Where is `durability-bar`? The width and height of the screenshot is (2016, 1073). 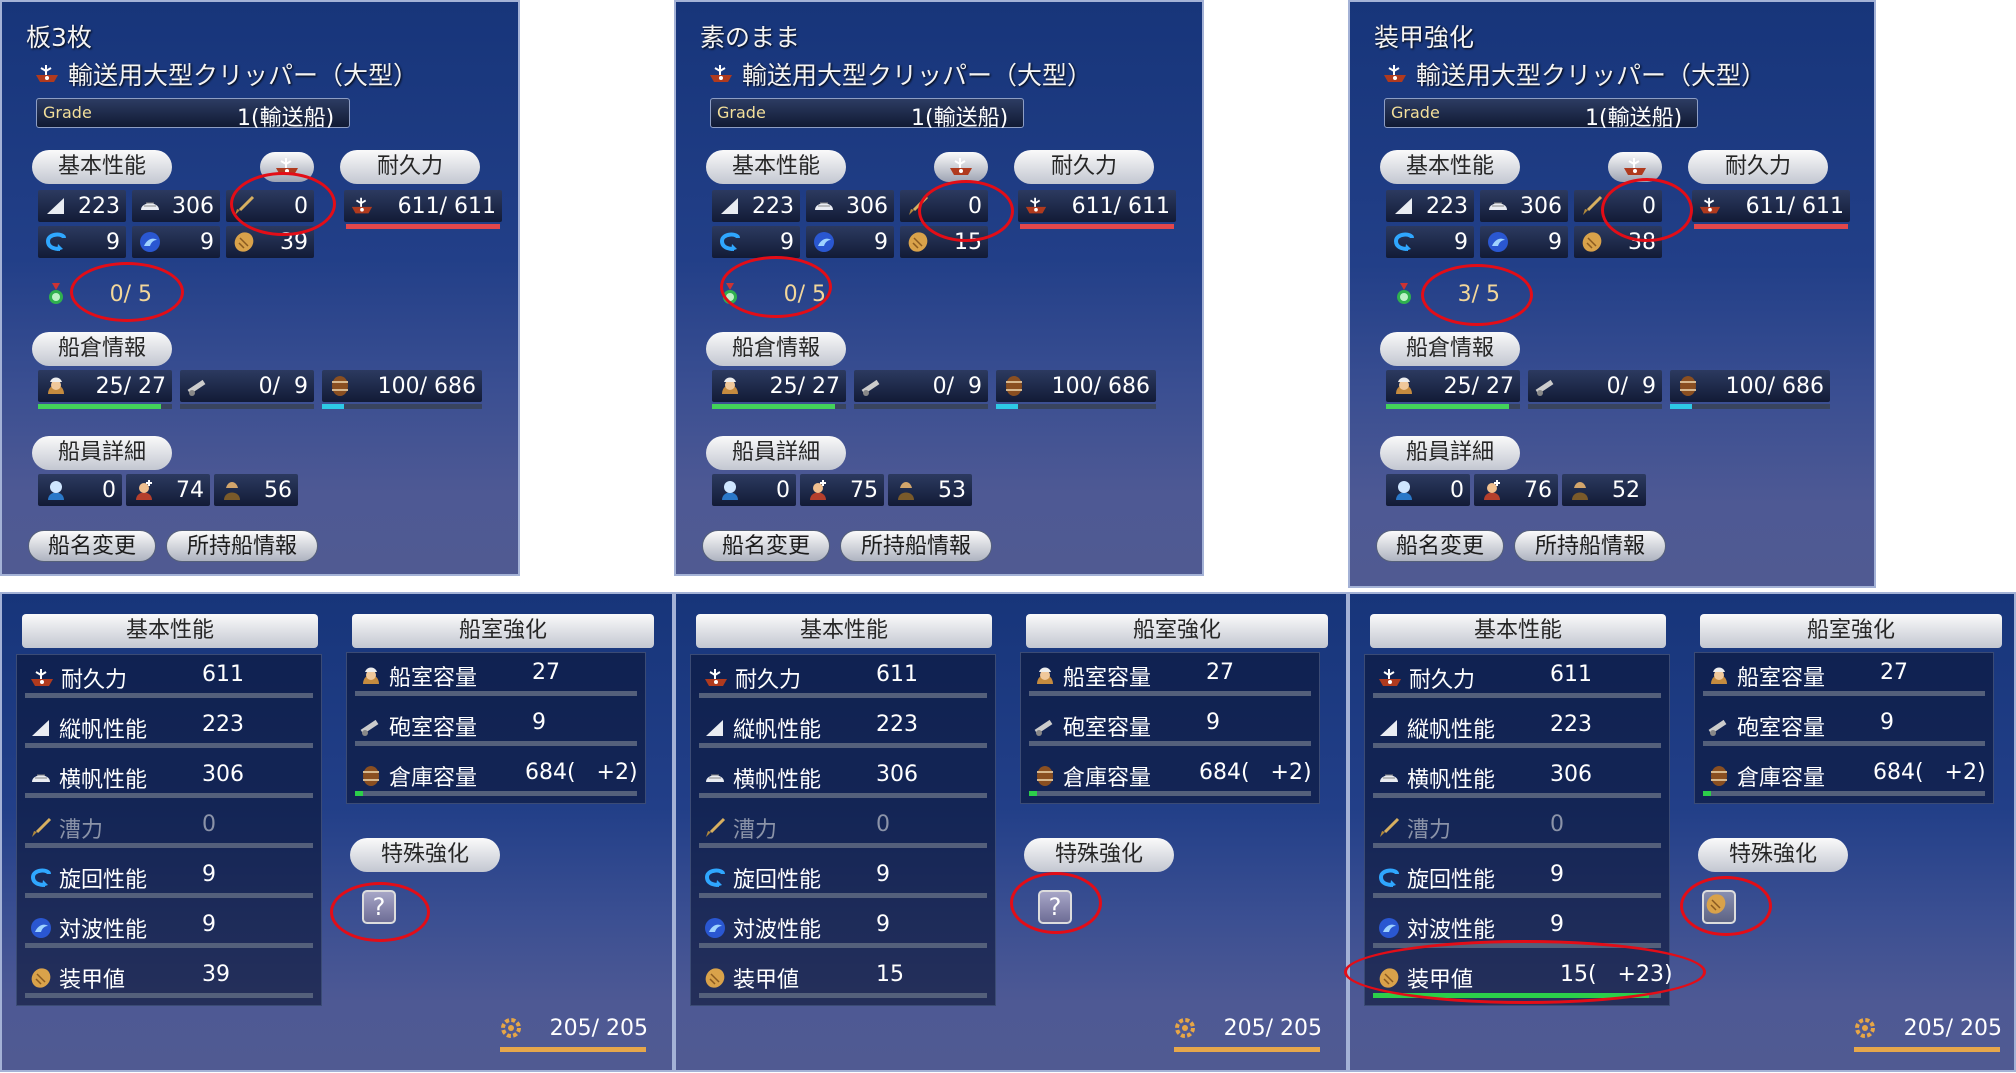 durability-bar is located at coordinates (1097, 226).